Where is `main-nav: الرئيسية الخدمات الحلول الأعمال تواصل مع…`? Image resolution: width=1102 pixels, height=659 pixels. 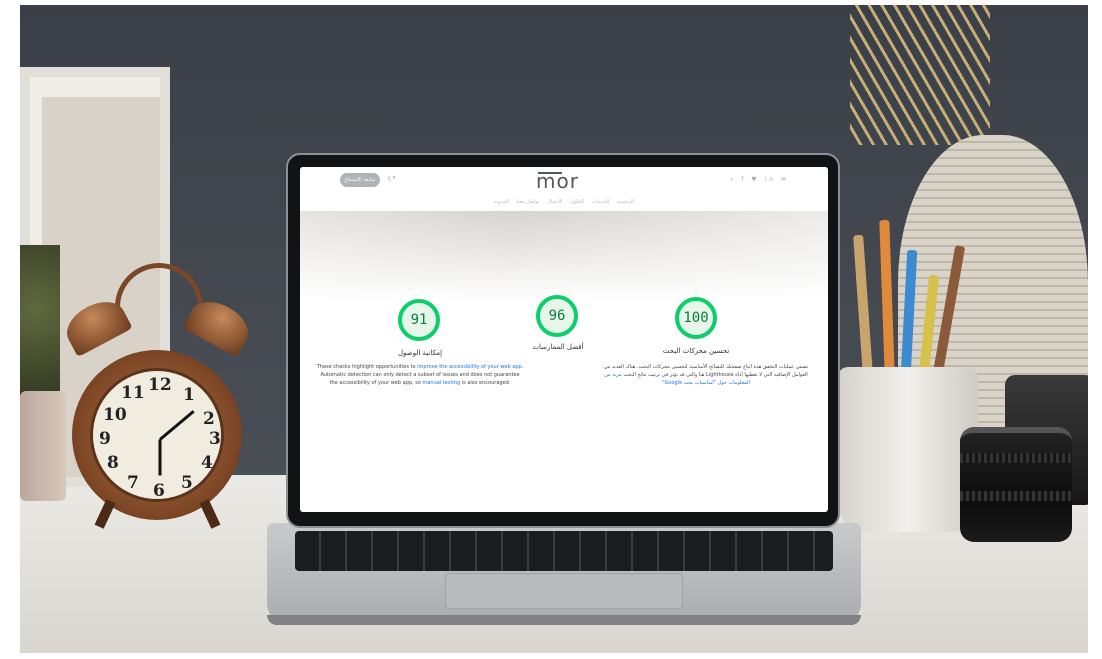
main-nav: الرئيسية الخدمات الحلول الأعمال تواصل مع… is located at coordinates (564, 202).